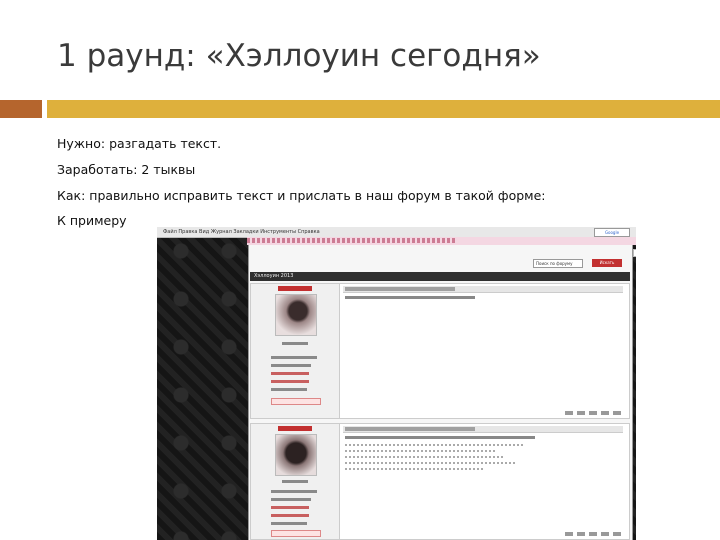 The image size is (720, 540). Describe the element at coordinates (558, 263) in the screenshot. I see `forum-search-input: Поиск по форуму` at that location.